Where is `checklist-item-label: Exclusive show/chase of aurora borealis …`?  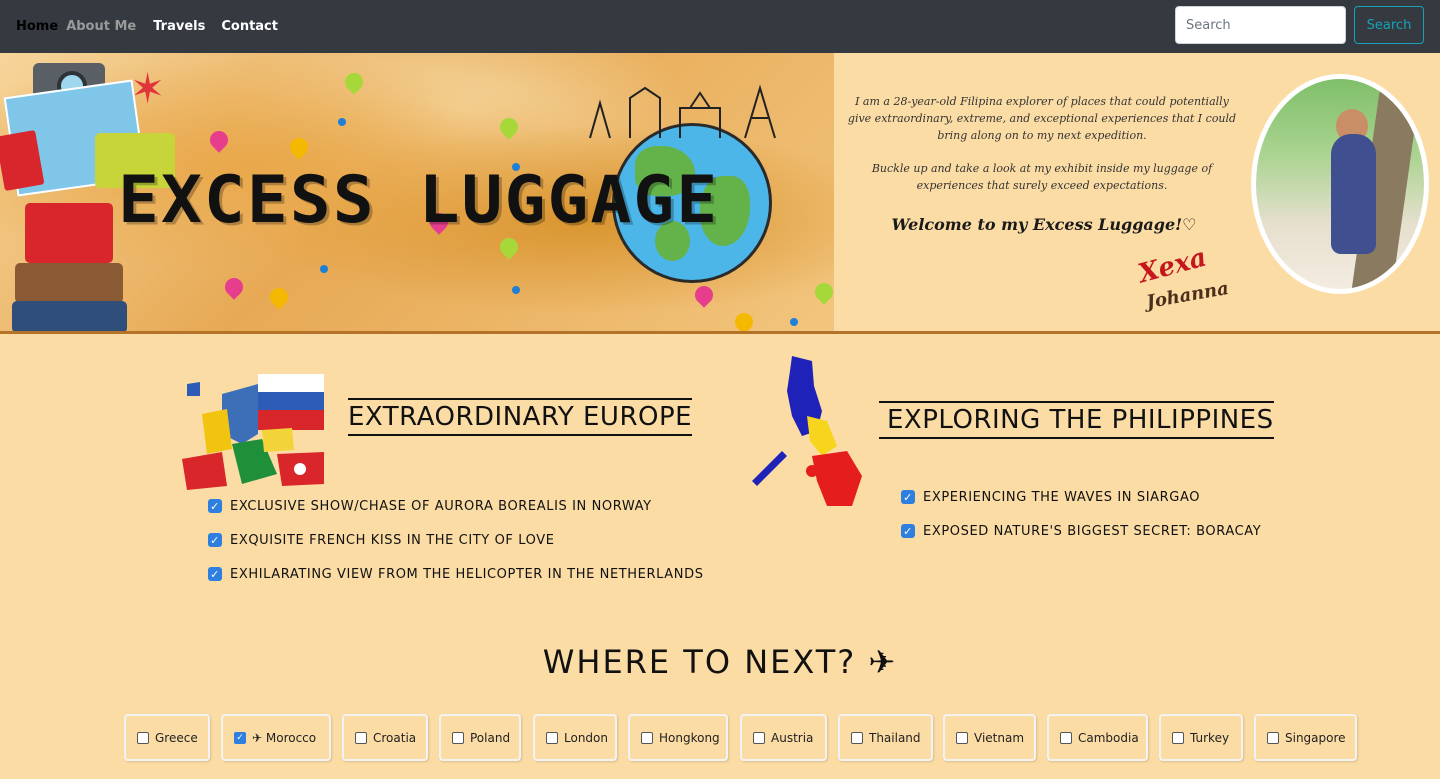 checklist-item-label: Exclusive show/chase of aurora borealis … is located at coordinates (441, 506).